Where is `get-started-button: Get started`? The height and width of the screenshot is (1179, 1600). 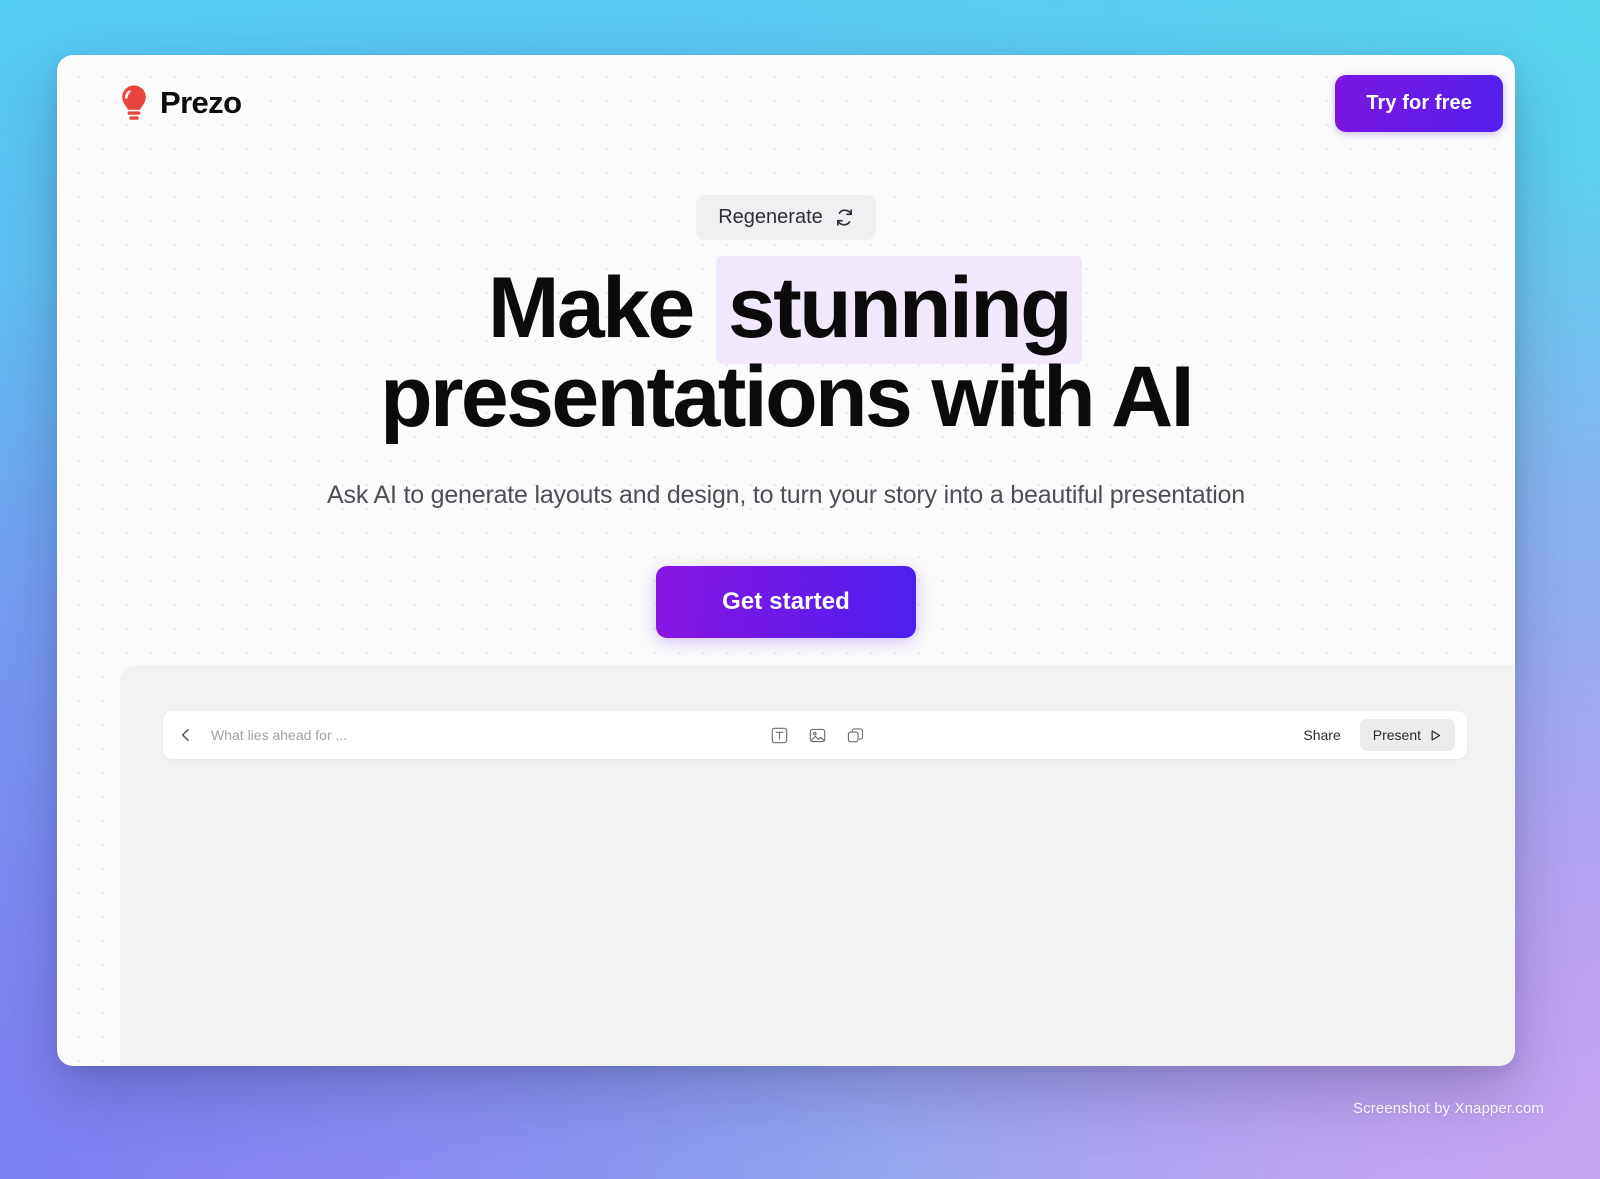
get-started-button: Get started is located at coordinates (786, 602).